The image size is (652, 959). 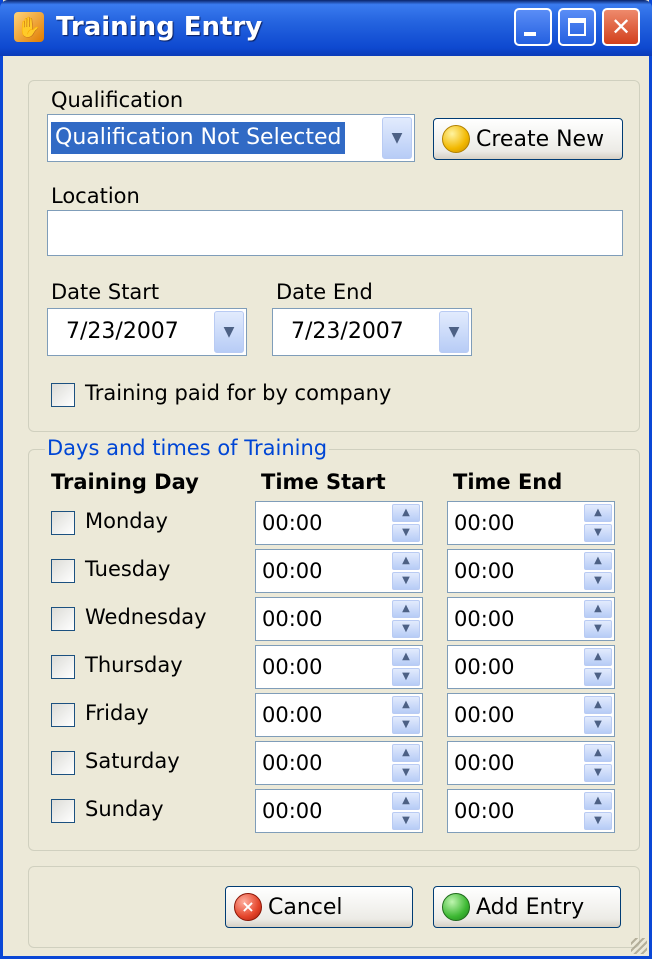 What do you see at coordinates (63, 763) in the screenshot?
I see `day-checkbox-saturday` at bounding box center [63, 763].